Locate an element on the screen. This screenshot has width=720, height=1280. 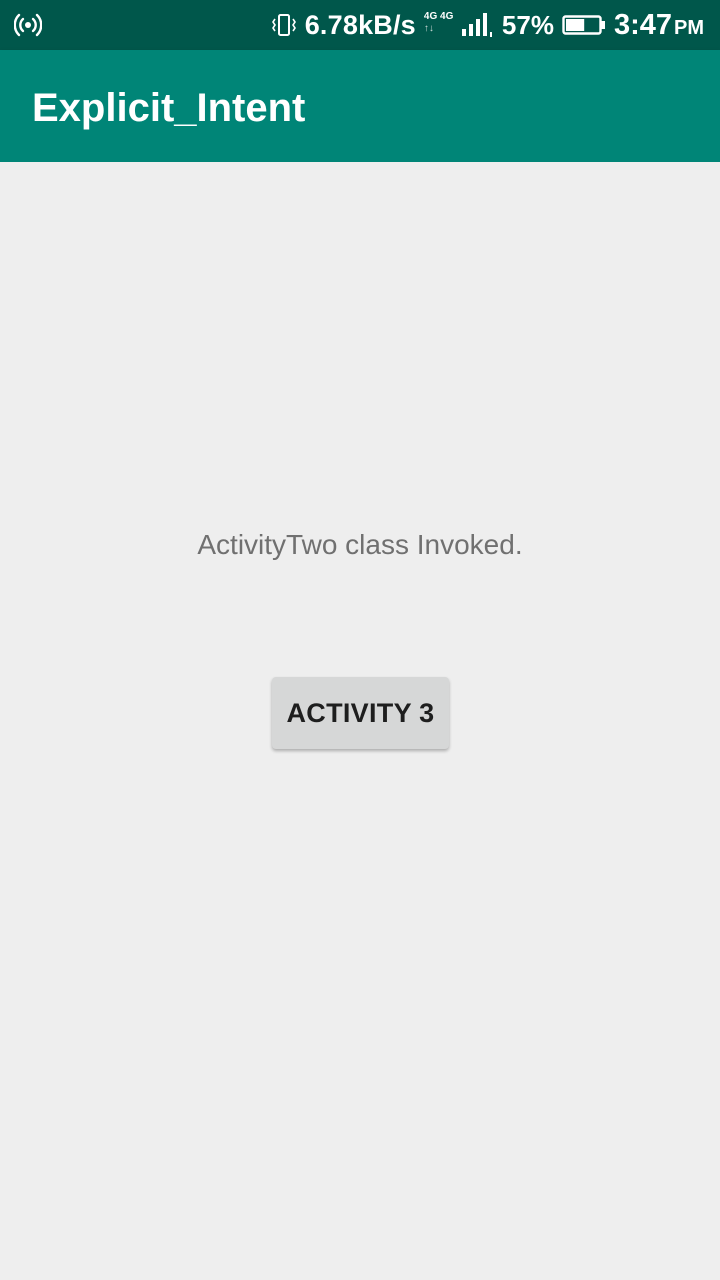
vibrate-icon is located at coordinates (283, 25).